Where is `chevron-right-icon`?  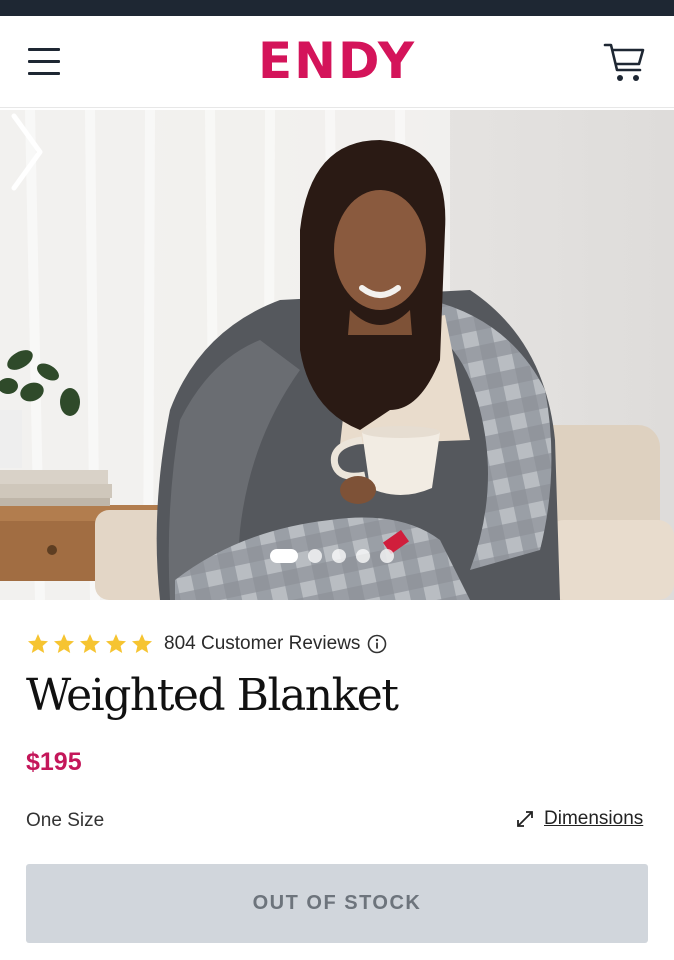
chevron-right-icon is located at coordinates (27, 152).